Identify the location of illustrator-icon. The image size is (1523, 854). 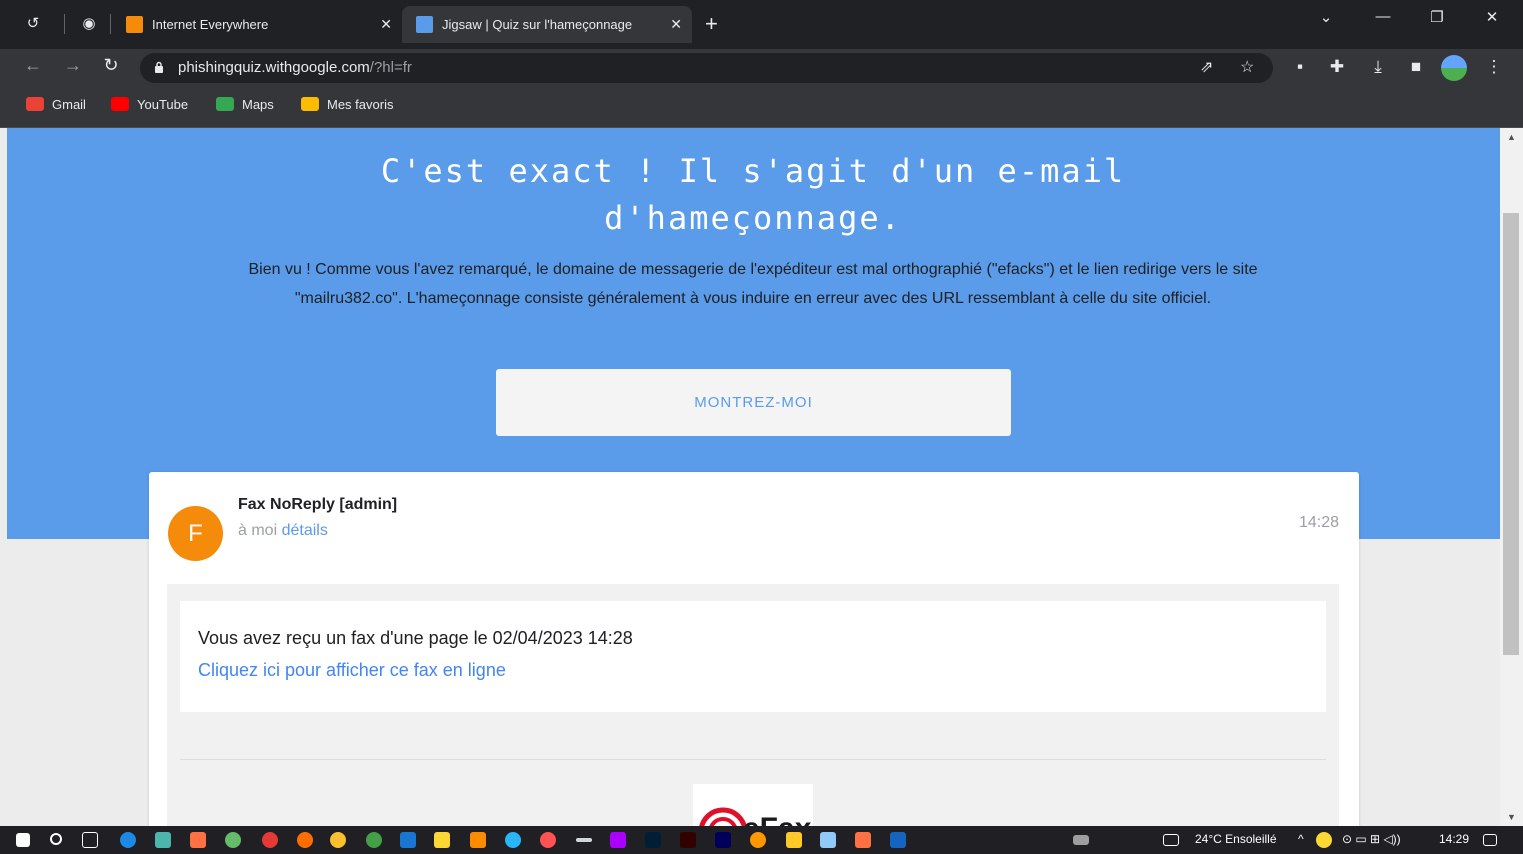
(688, 840).